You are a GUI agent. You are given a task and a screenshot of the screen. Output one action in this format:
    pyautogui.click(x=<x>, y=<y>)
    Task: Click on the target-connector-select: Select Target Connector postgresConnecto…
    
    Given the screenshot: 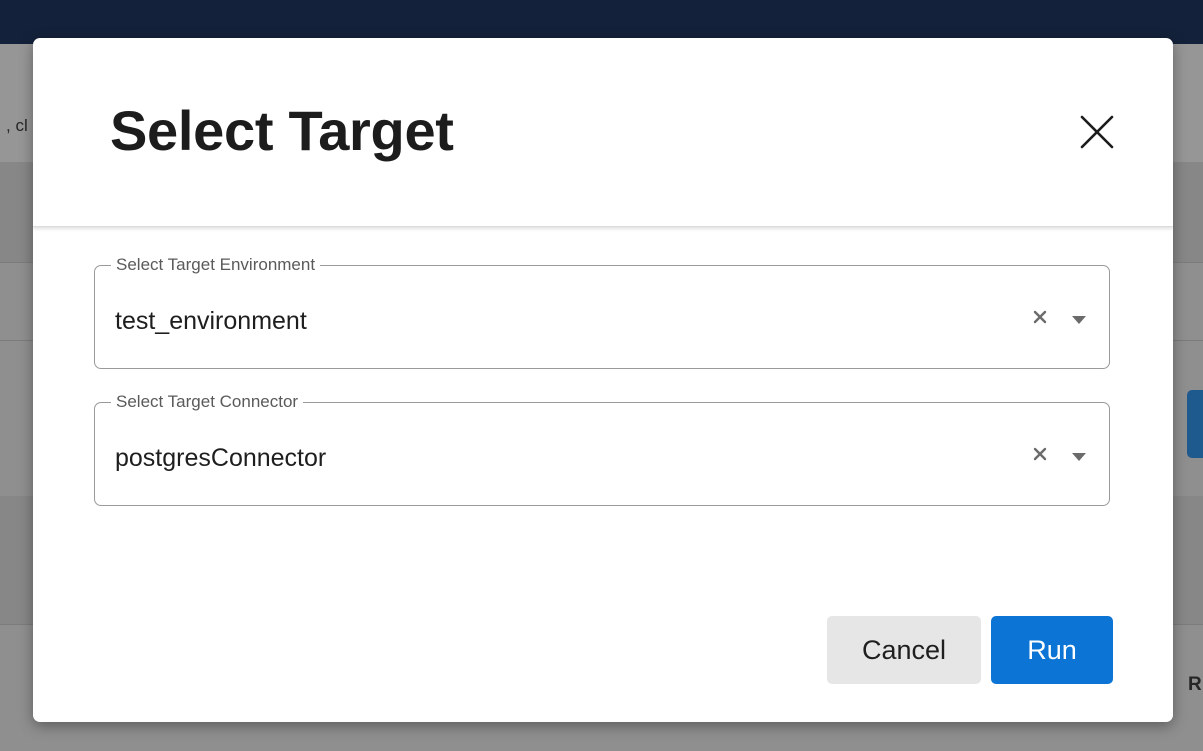 What is the action you would take?
    pyautogui.click(x=602, y=449)
    